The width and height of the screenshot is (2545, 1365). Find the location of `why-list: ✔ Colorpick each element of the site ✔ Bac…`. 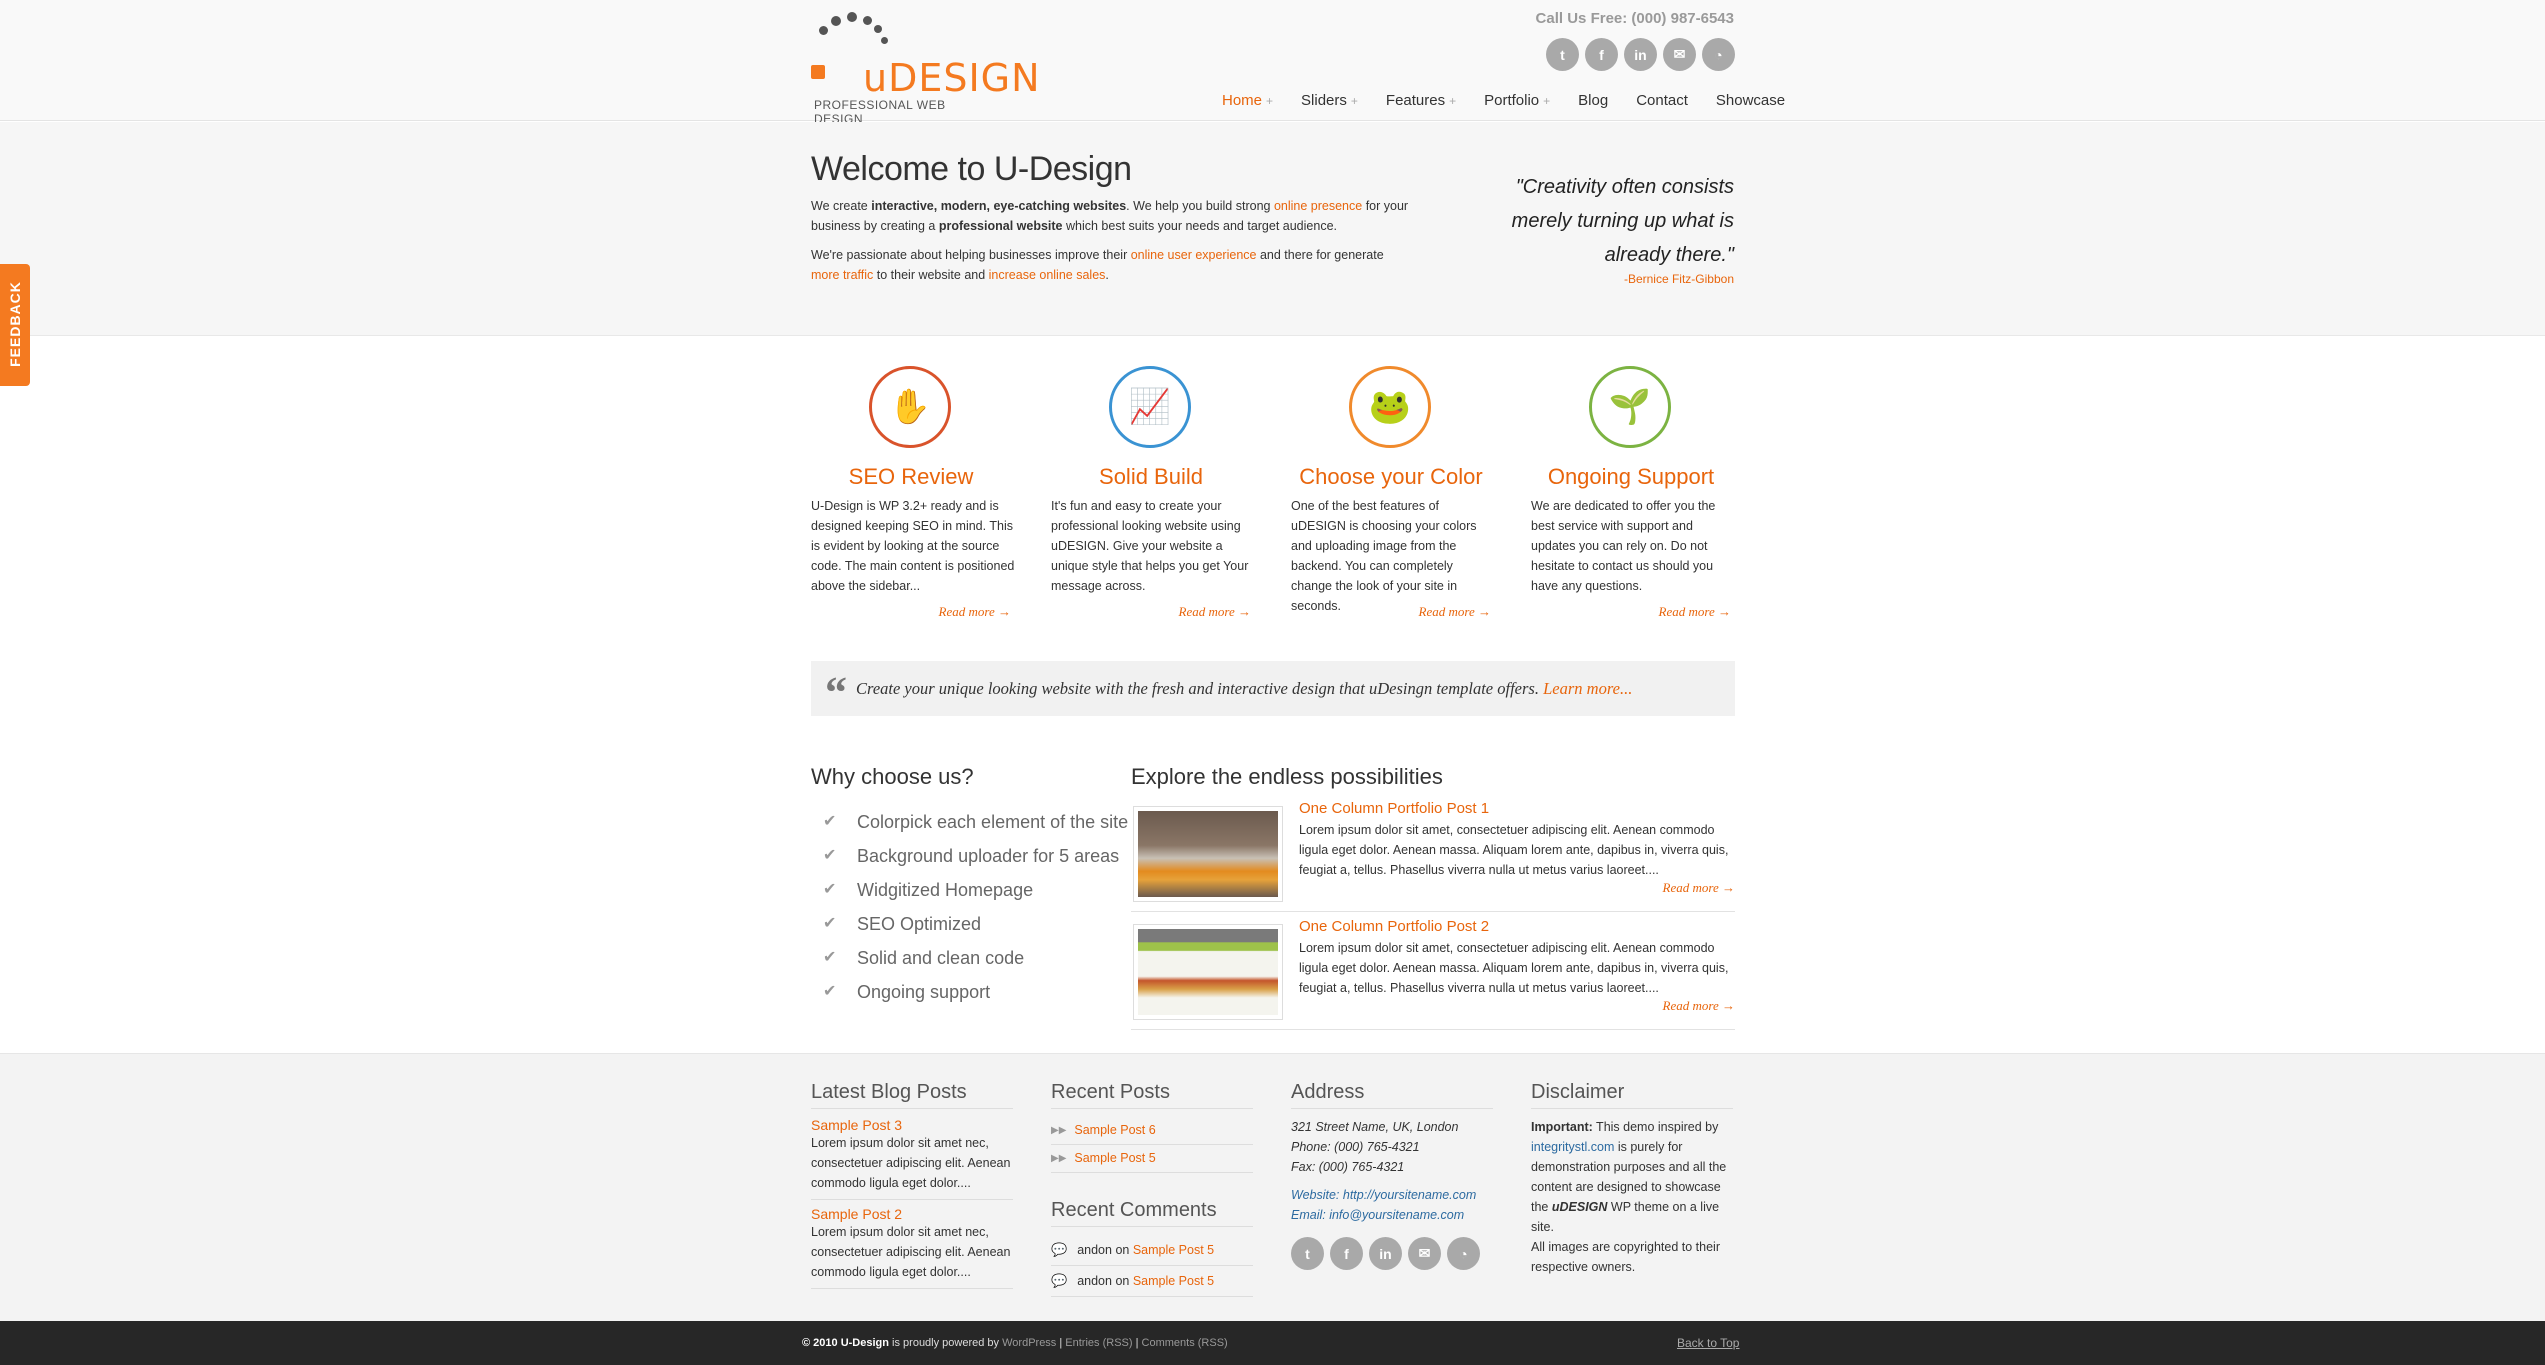

why-list: ✔ Colorpick each element of the site ✔ Bac… is located at coordinates (975, 907).